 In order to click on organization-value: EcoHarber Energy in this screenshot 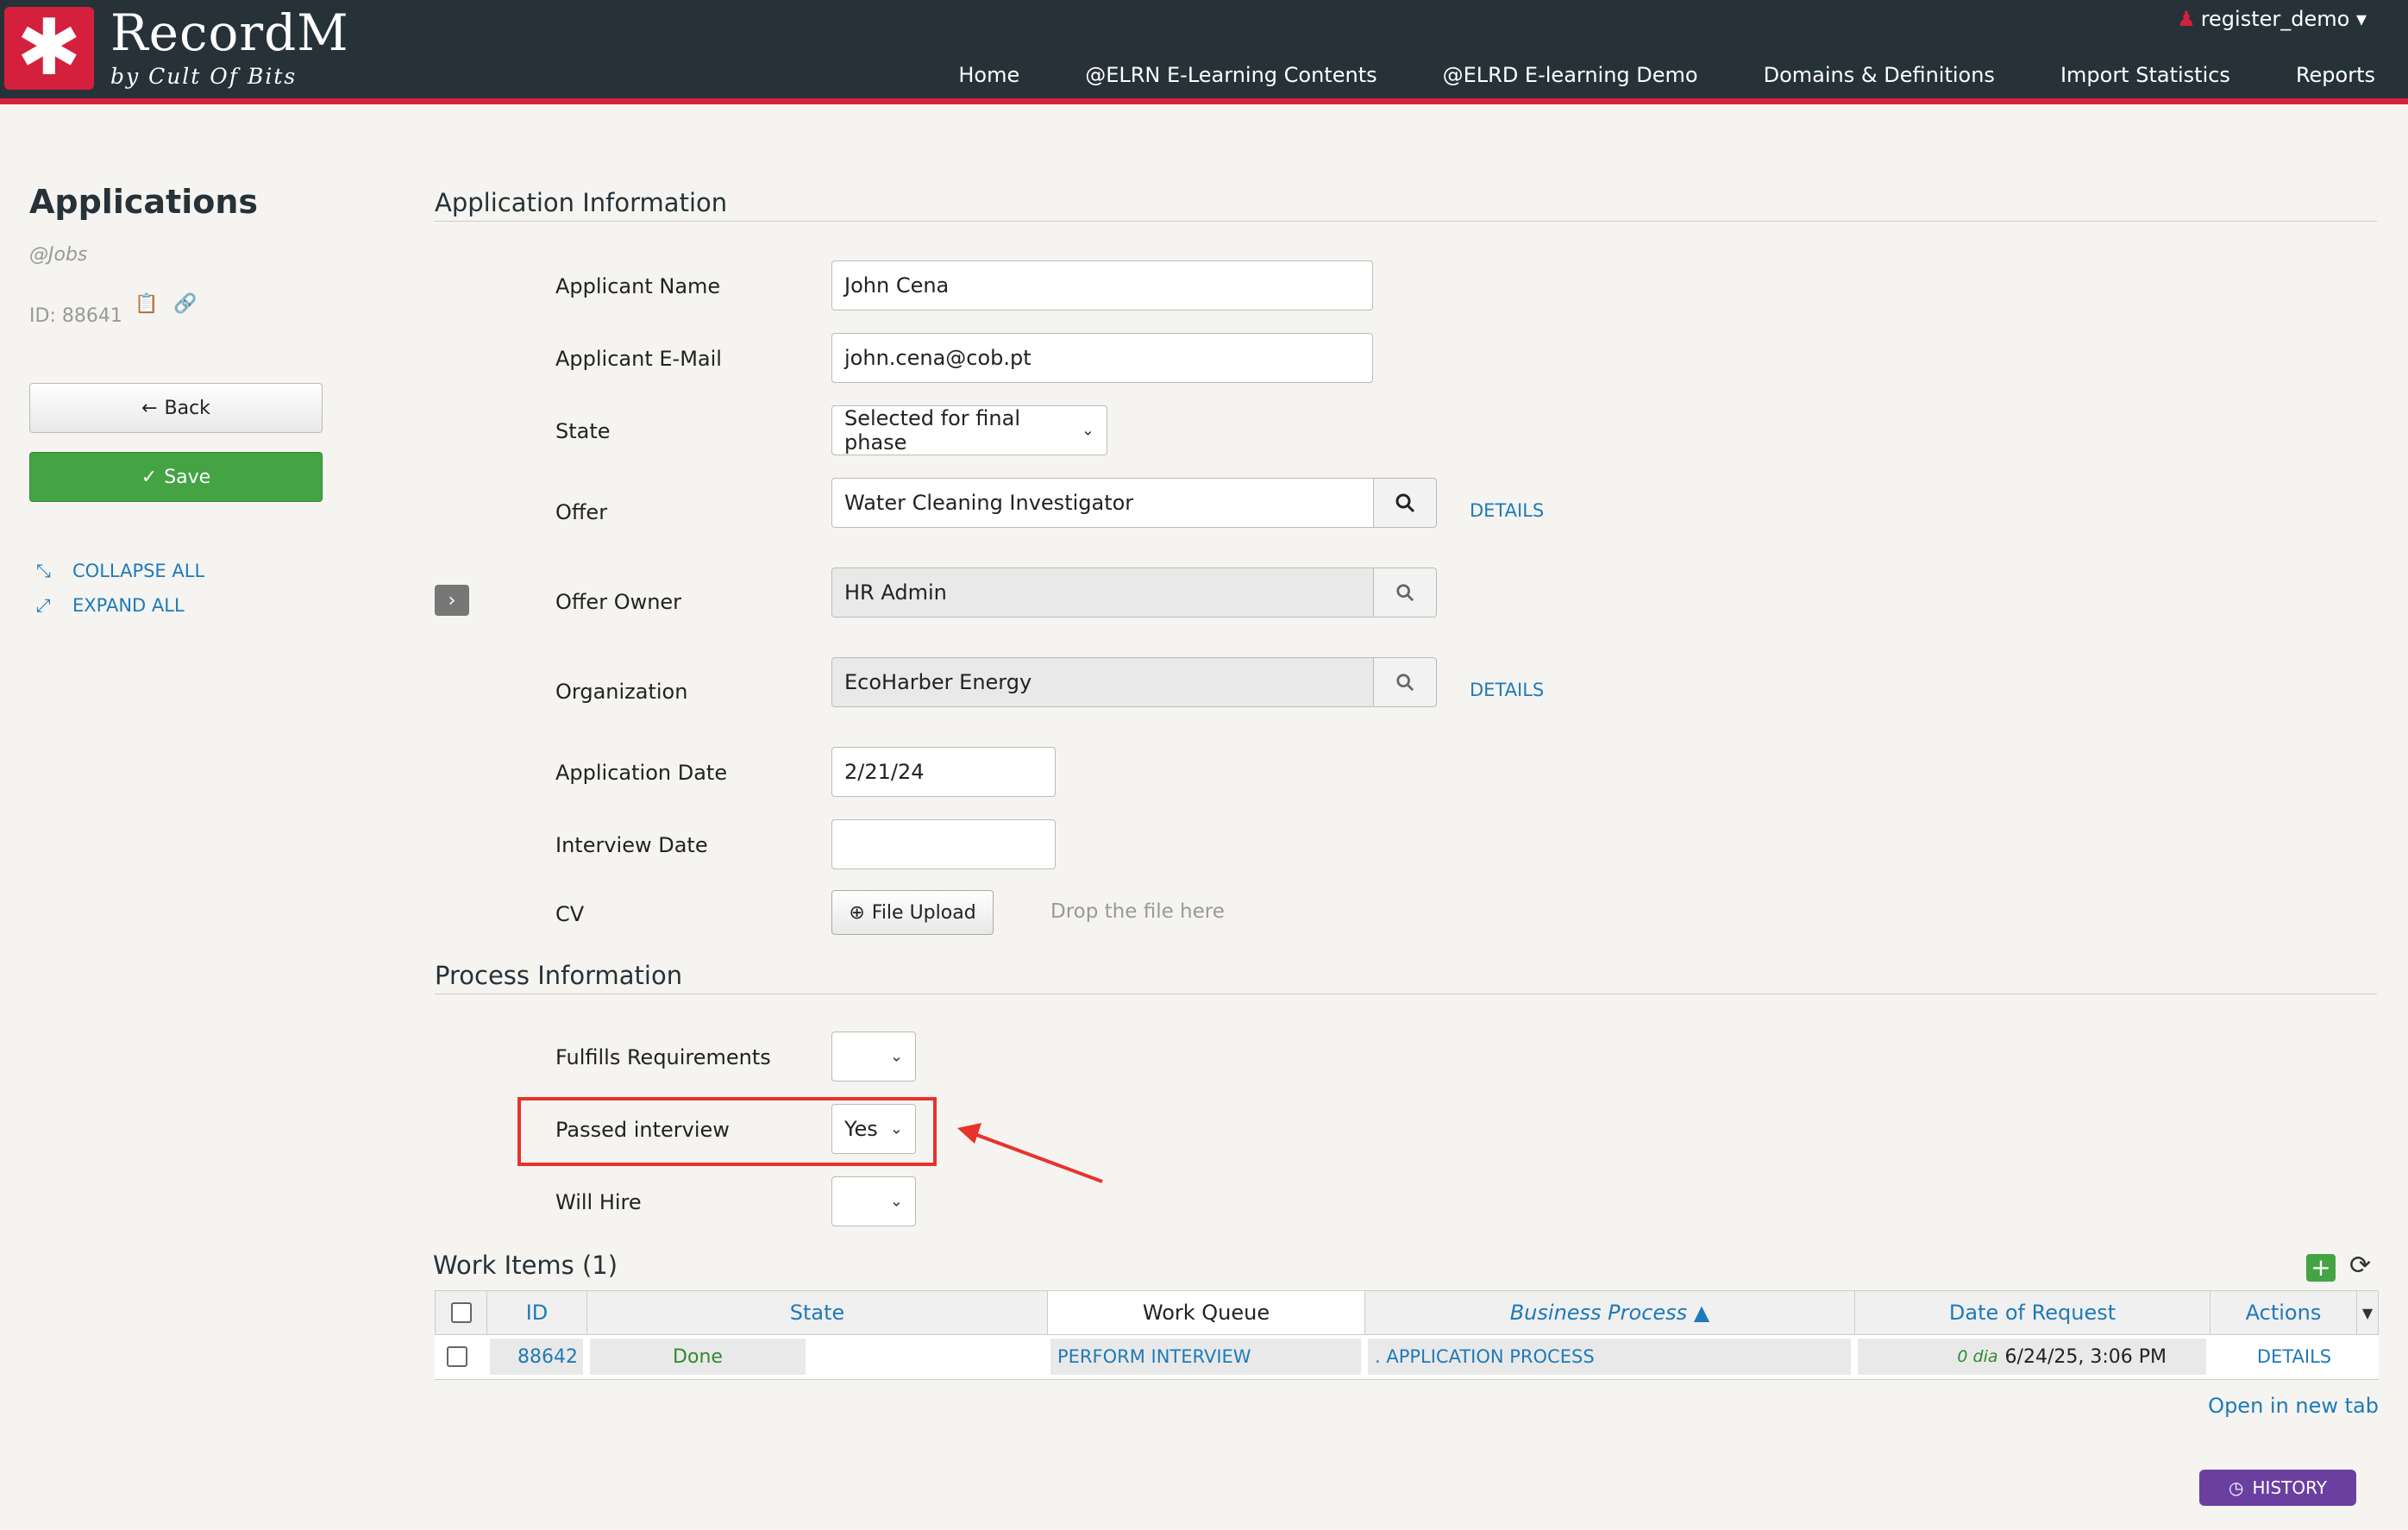, I will do `click(938, 682)`.